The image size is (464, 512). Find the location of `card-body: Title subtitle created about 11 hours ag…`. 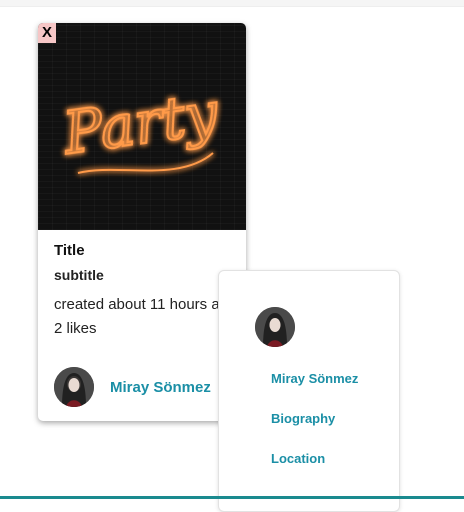

card-body: Title subtitle created about 11 hours ag… is located at coordinates (146, 291).